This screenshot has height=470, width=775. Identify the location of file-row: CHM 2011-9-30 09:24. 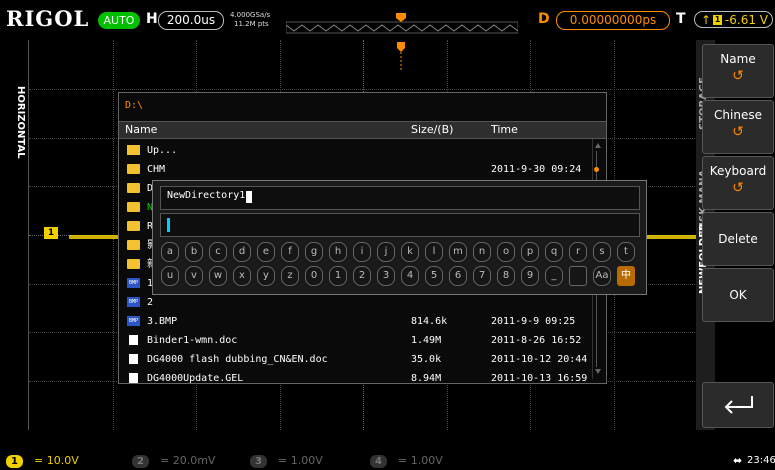
(354, 169).